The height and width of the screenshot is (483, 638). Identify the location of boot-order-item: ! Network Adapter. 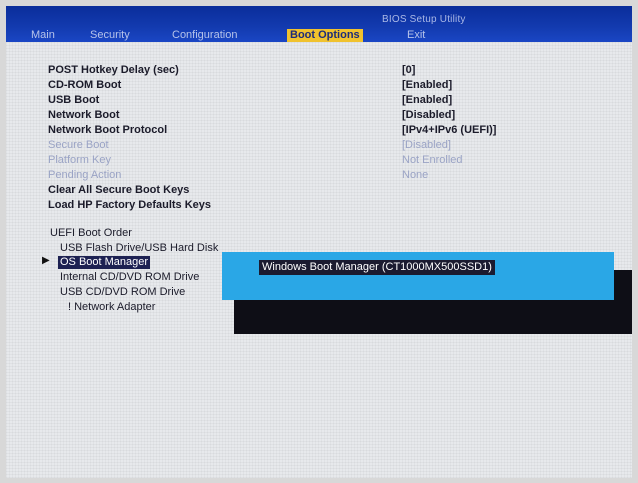
(111, 307).